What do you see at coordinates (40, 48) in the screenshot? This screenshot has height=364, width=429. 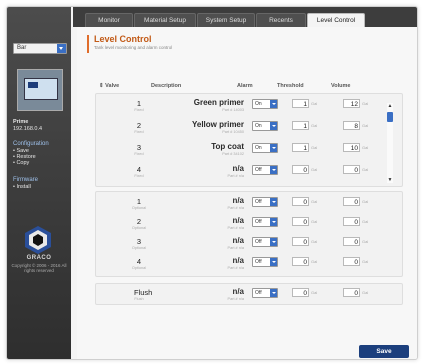 I see `device-select: Bar` at bounding box center [40, 48].